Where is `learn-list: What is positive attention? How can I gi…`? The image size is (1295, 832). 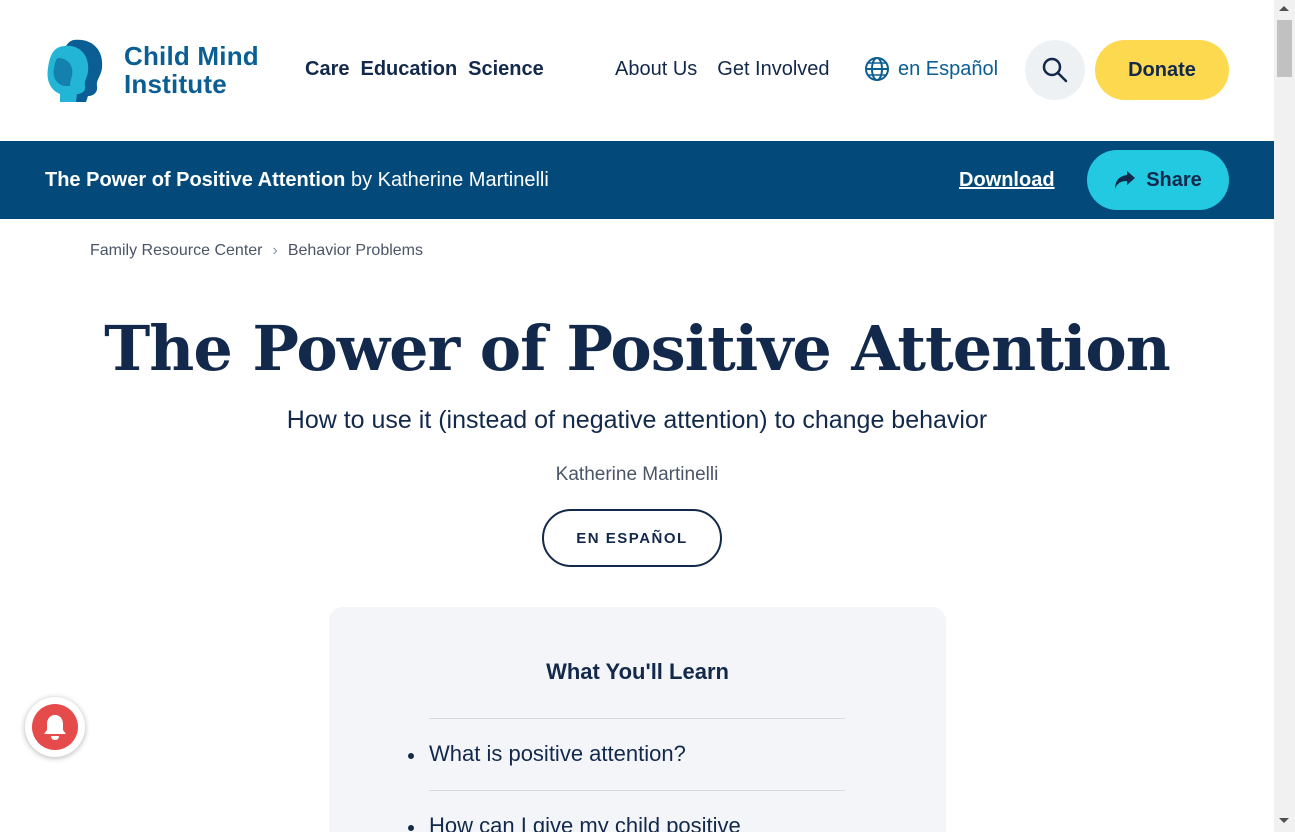
learn-list: What is positive attention? How can I gi… is located at coordinates (626, 775).